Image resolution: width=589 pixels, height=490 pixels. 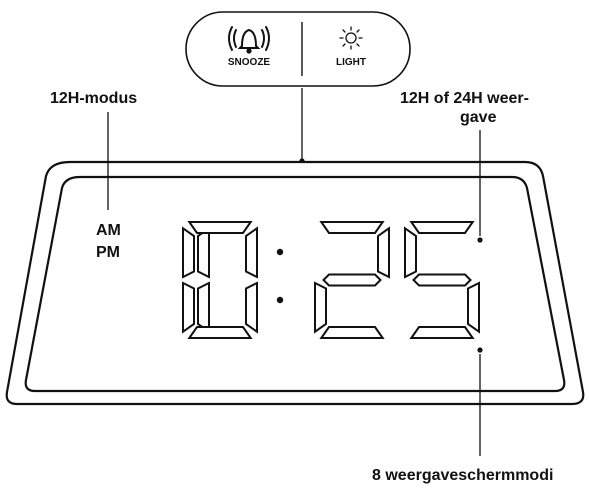 I want to click on mode-12h-label: 12H-modus, so click(x=94, y=98).